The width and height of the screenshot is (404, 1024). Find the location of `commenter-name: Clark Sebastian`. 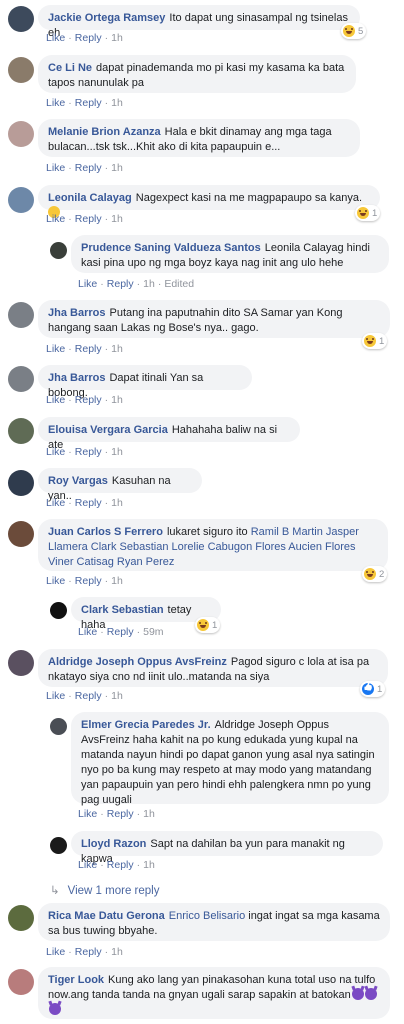

commenter-name: Clark Sebastian is located at coordinates (122, 610).